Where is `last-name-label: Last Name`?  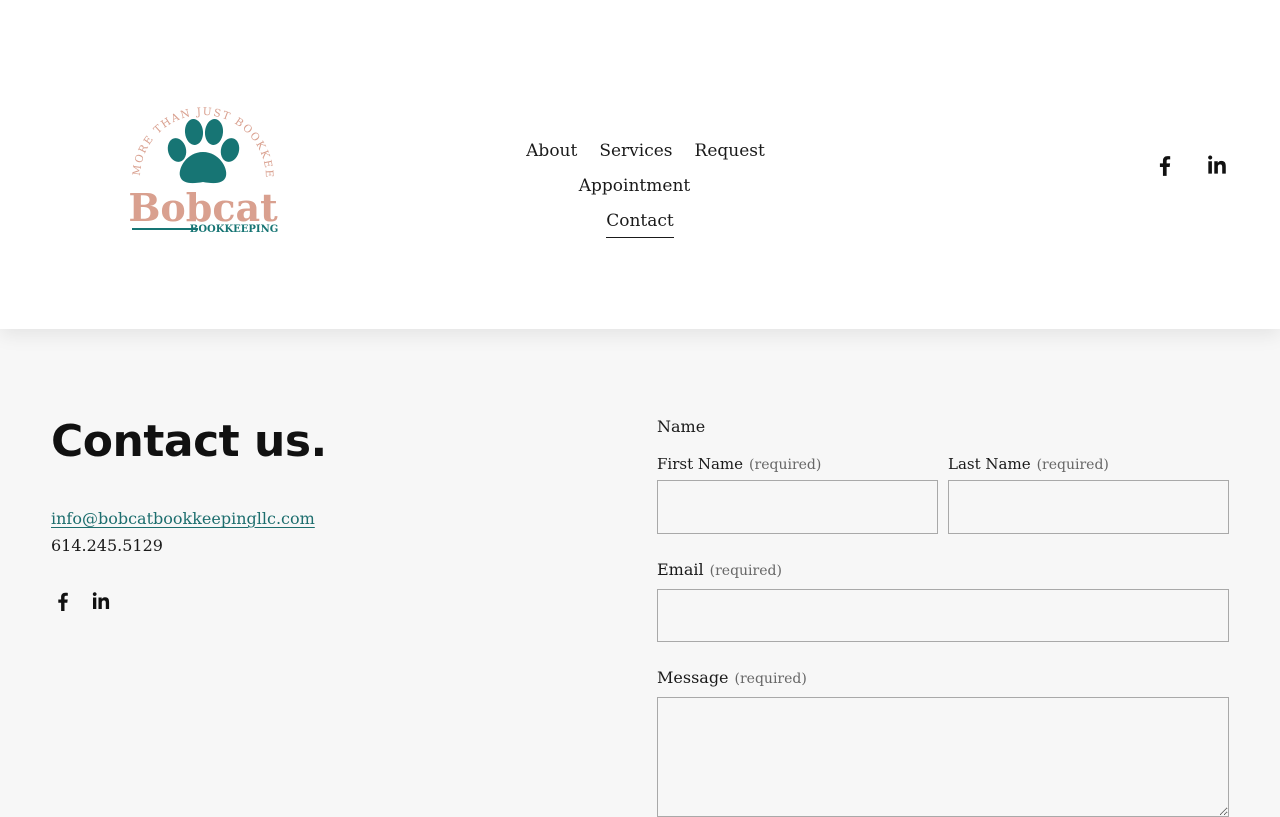
last-name-label: Last Name is located at coordinates (989, 464).